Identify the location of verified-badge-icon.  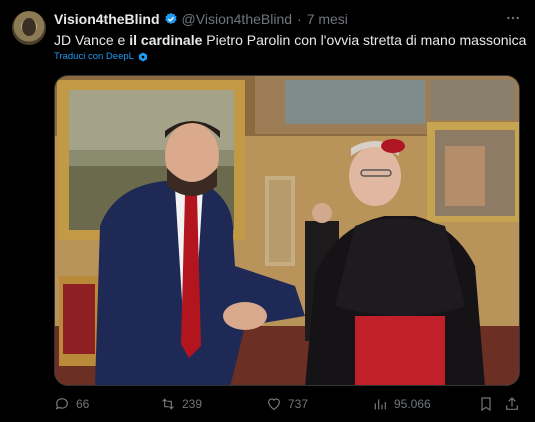
(171, 19).